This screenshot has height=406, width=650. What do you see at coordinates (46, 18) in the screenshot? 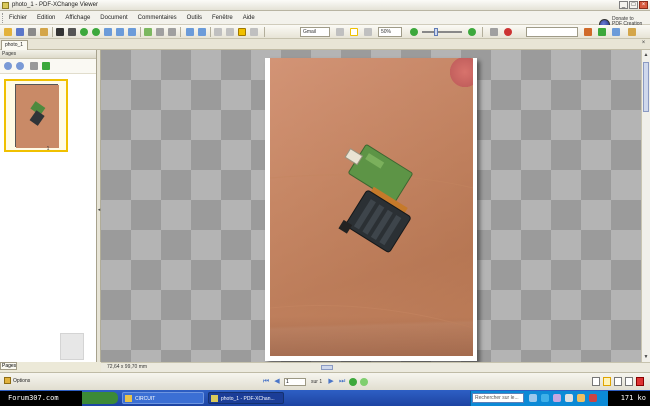
I see `menu-edit: Edition` at bounding box center [46, 18].